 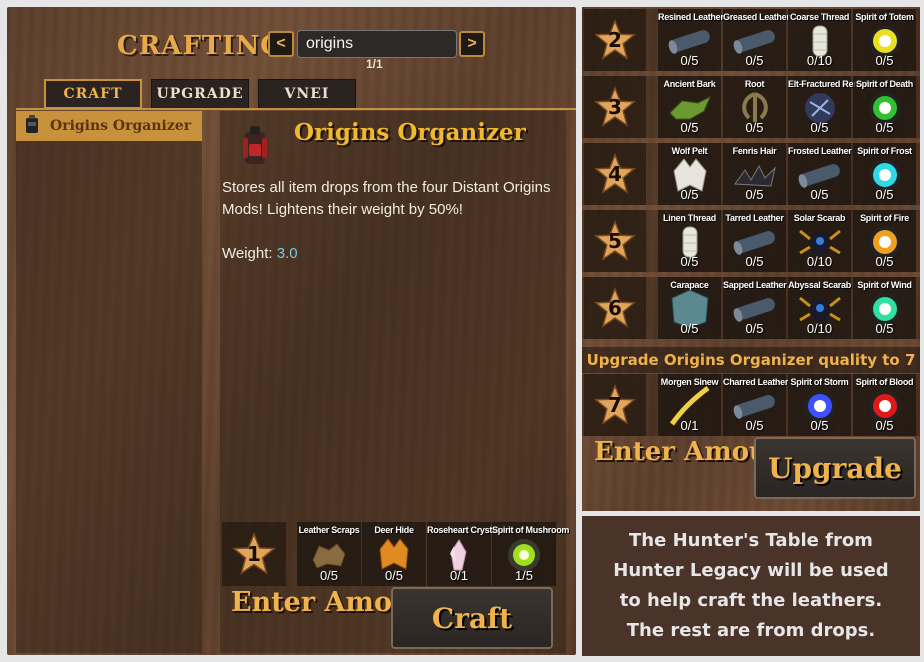 What do you see at coordinates (755, 308) in the screenshot?
I see `requirement-slot: Sapped Leather 0/5` at bounding box center [755, 308].